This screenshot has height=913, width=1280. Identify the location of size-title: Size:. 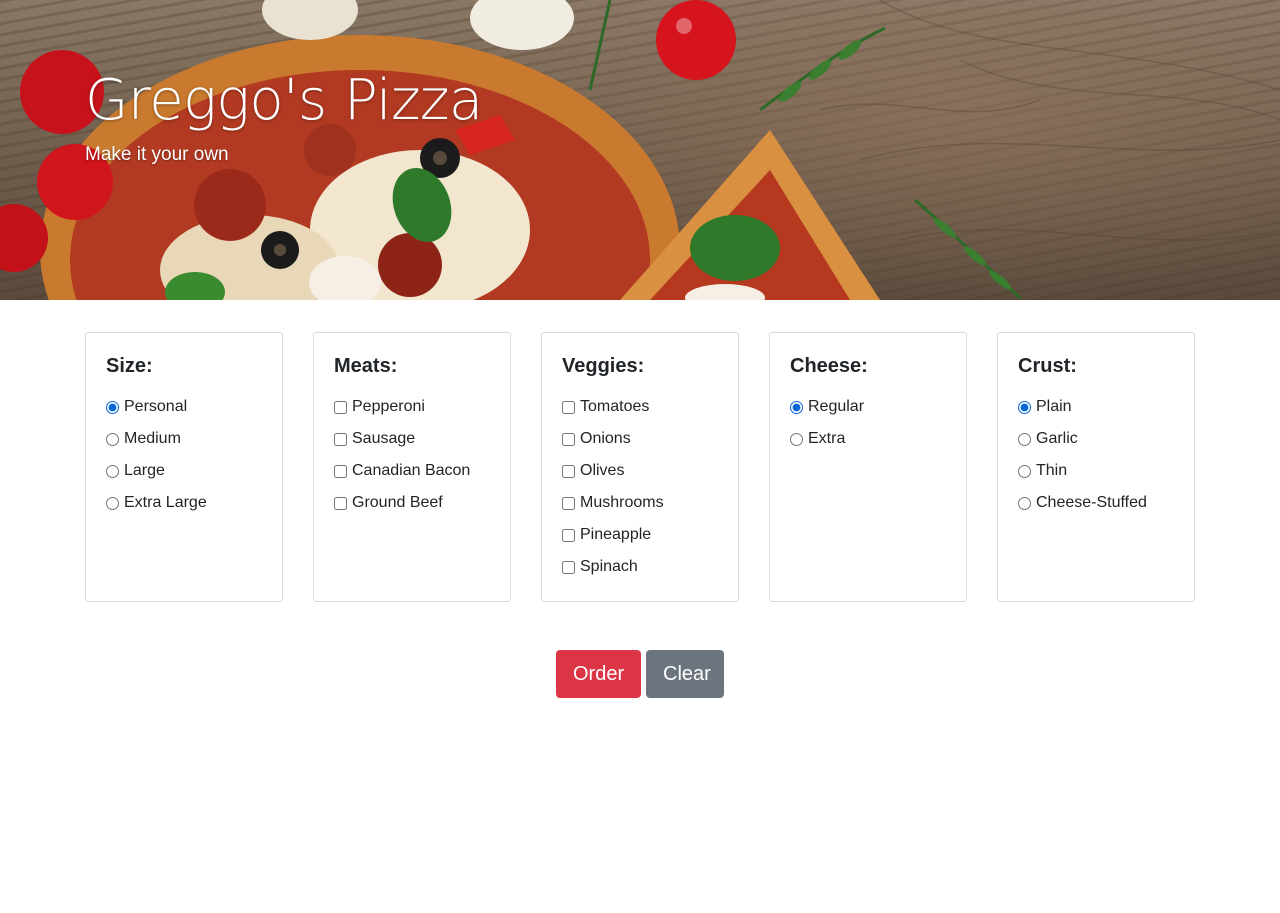
(129, 366).